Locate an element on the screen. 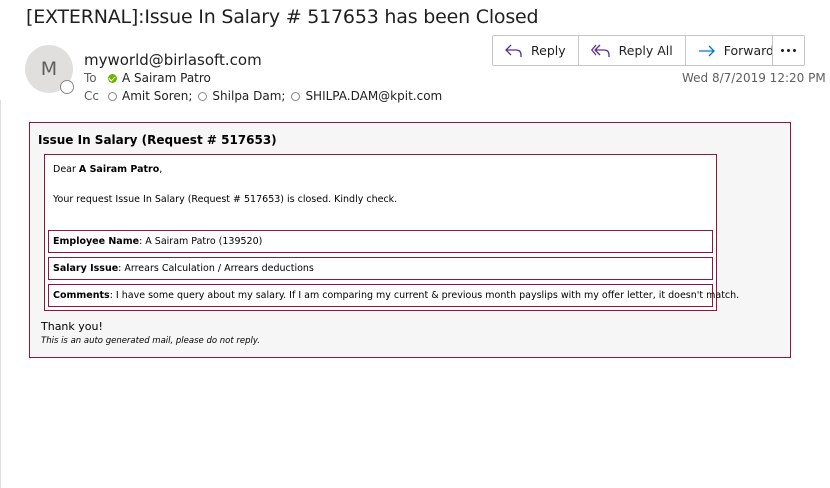  greeting-suffix: , is located at coordinates (161, 169).